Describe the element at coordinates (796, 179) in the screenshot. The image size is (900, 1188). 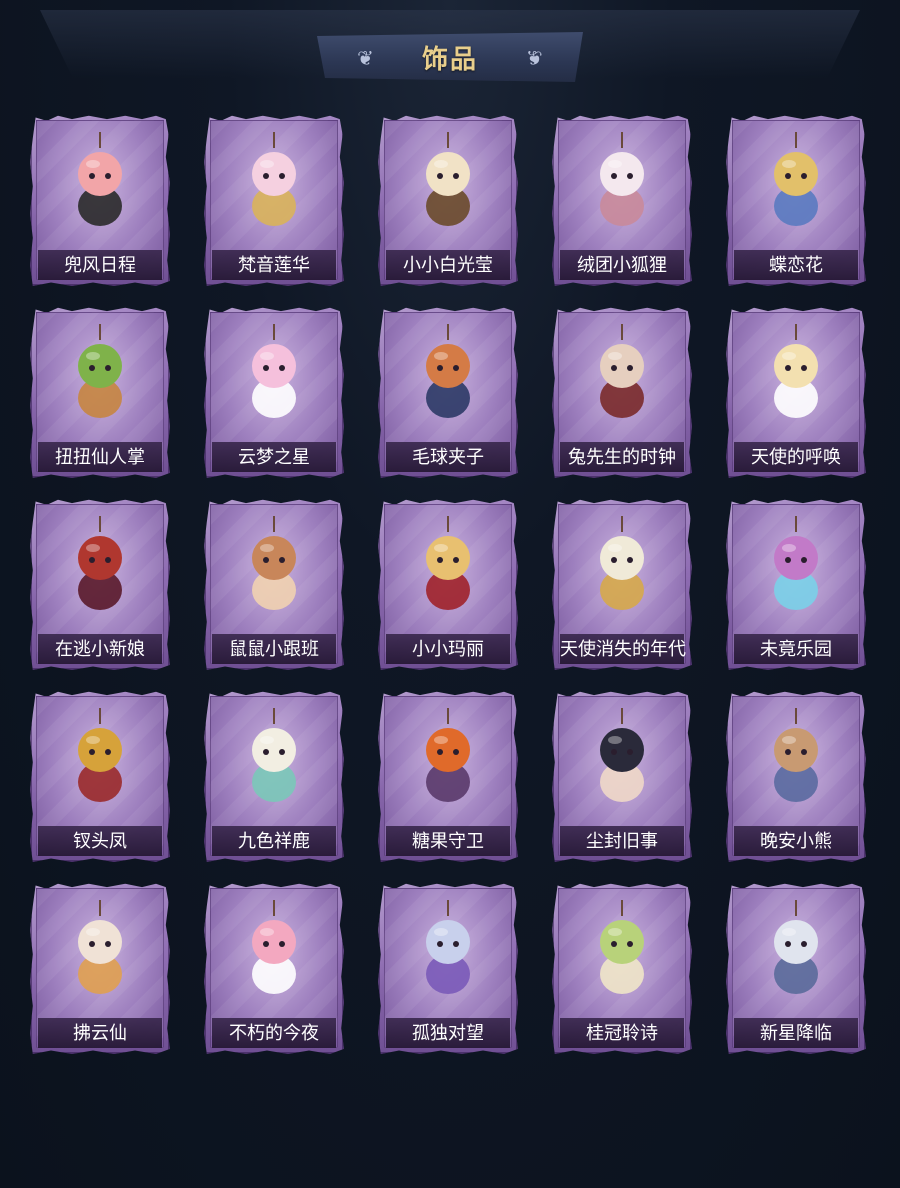
I see `butterfly-bell-icon` at that location.